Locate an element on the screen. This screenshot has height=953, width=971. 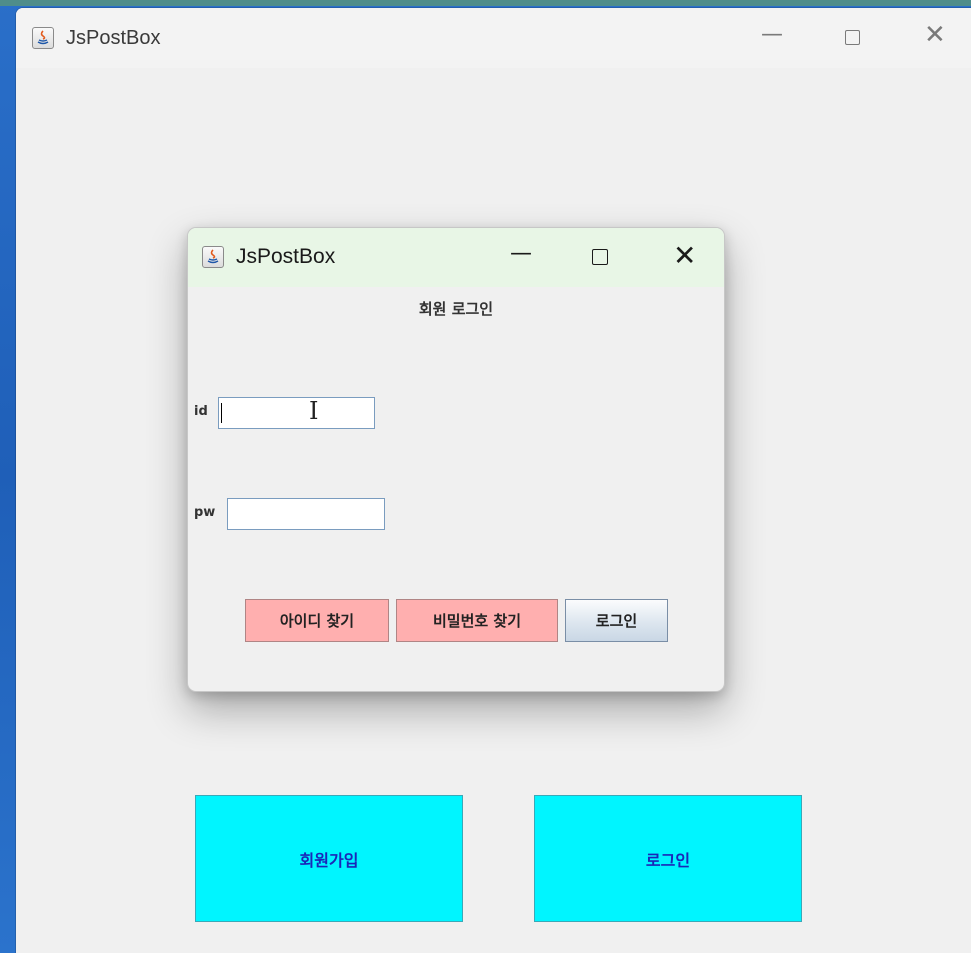
main-titlebar: JsPostBox — ✕ is located at coordinates (493, 38).